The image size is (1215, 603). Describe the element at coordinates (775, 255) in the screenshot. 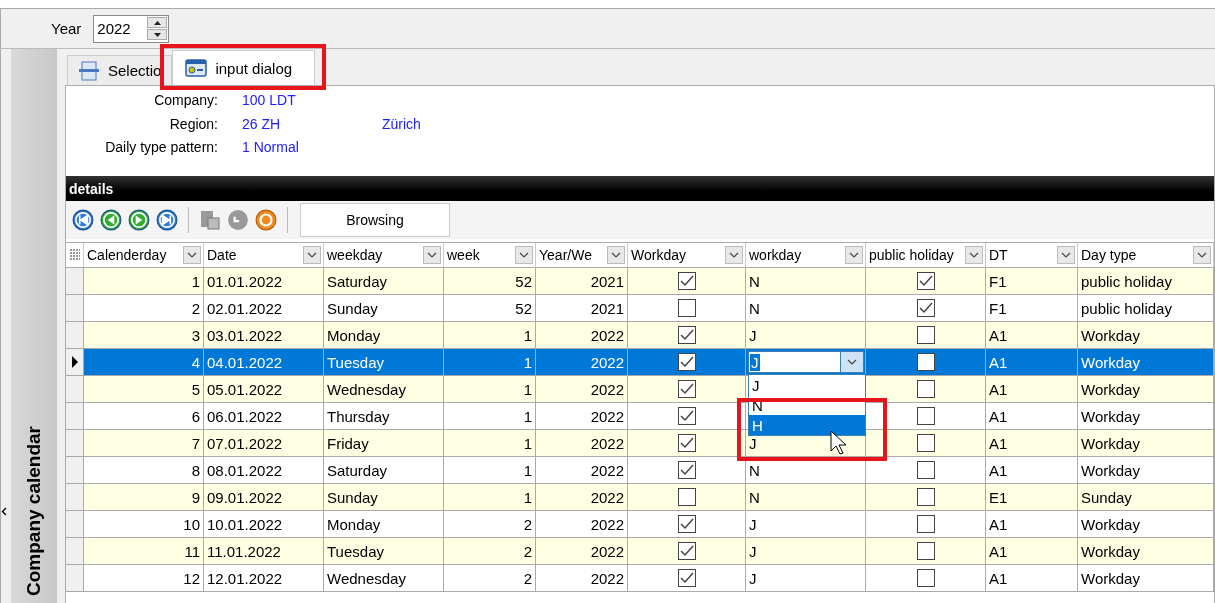

I see `column-header: workday` at that location.